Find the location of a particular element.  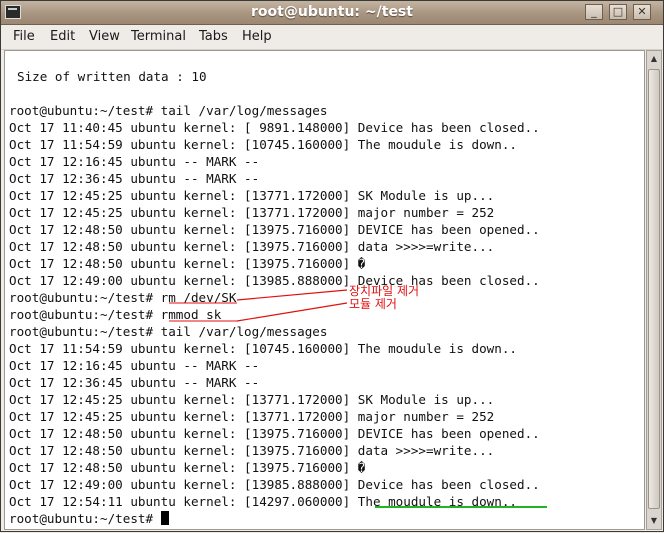

highlight-underline-module-down is located at coordinates (461, 507).